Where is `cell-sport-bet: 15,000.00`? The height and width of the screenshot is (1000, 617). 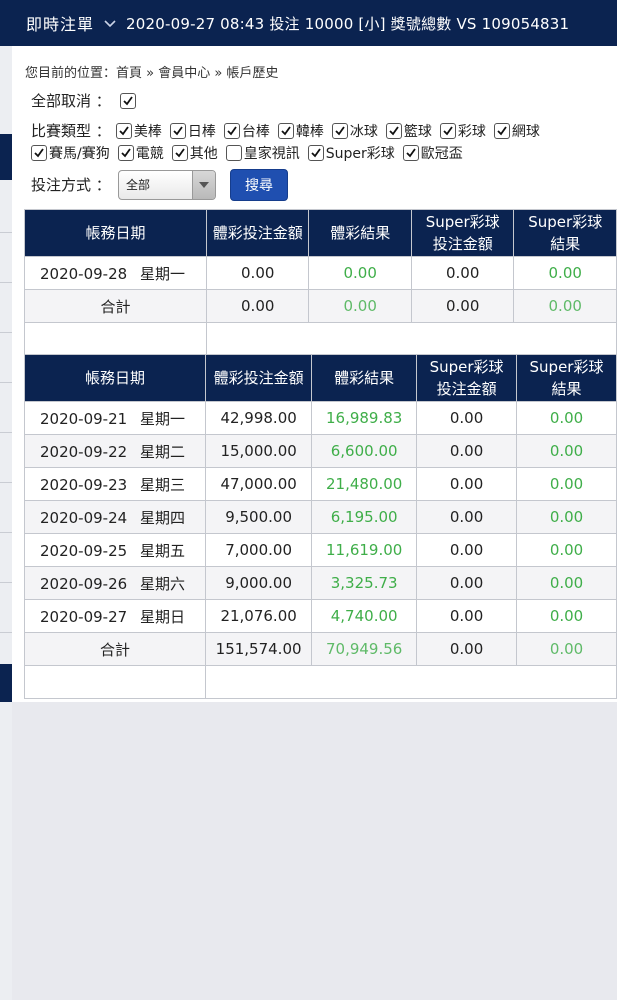
cell-sport-bet: 15,000.00 is located at coordinates (259, 451).